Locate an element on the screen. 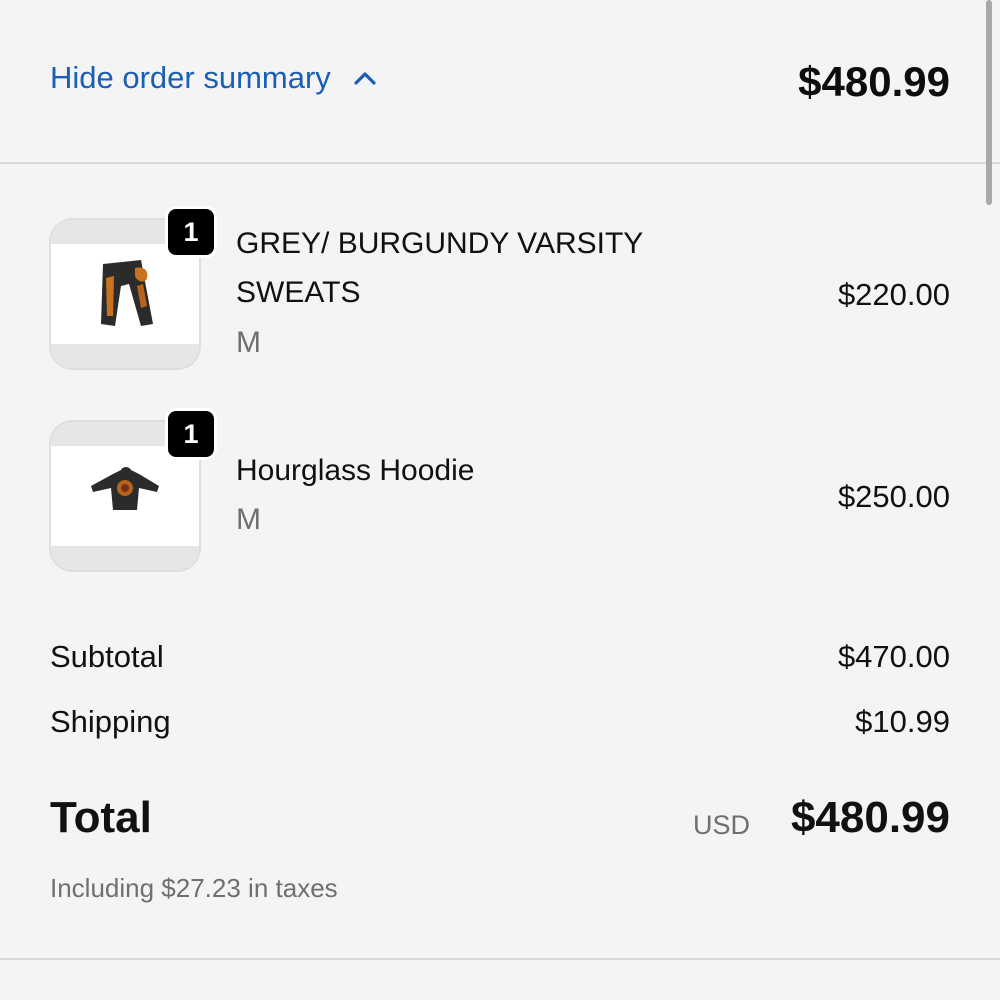 This screenshot has width=1000, height=1000. hide-order-summary-link: Hide order summary is located at coordinates (213, 78).